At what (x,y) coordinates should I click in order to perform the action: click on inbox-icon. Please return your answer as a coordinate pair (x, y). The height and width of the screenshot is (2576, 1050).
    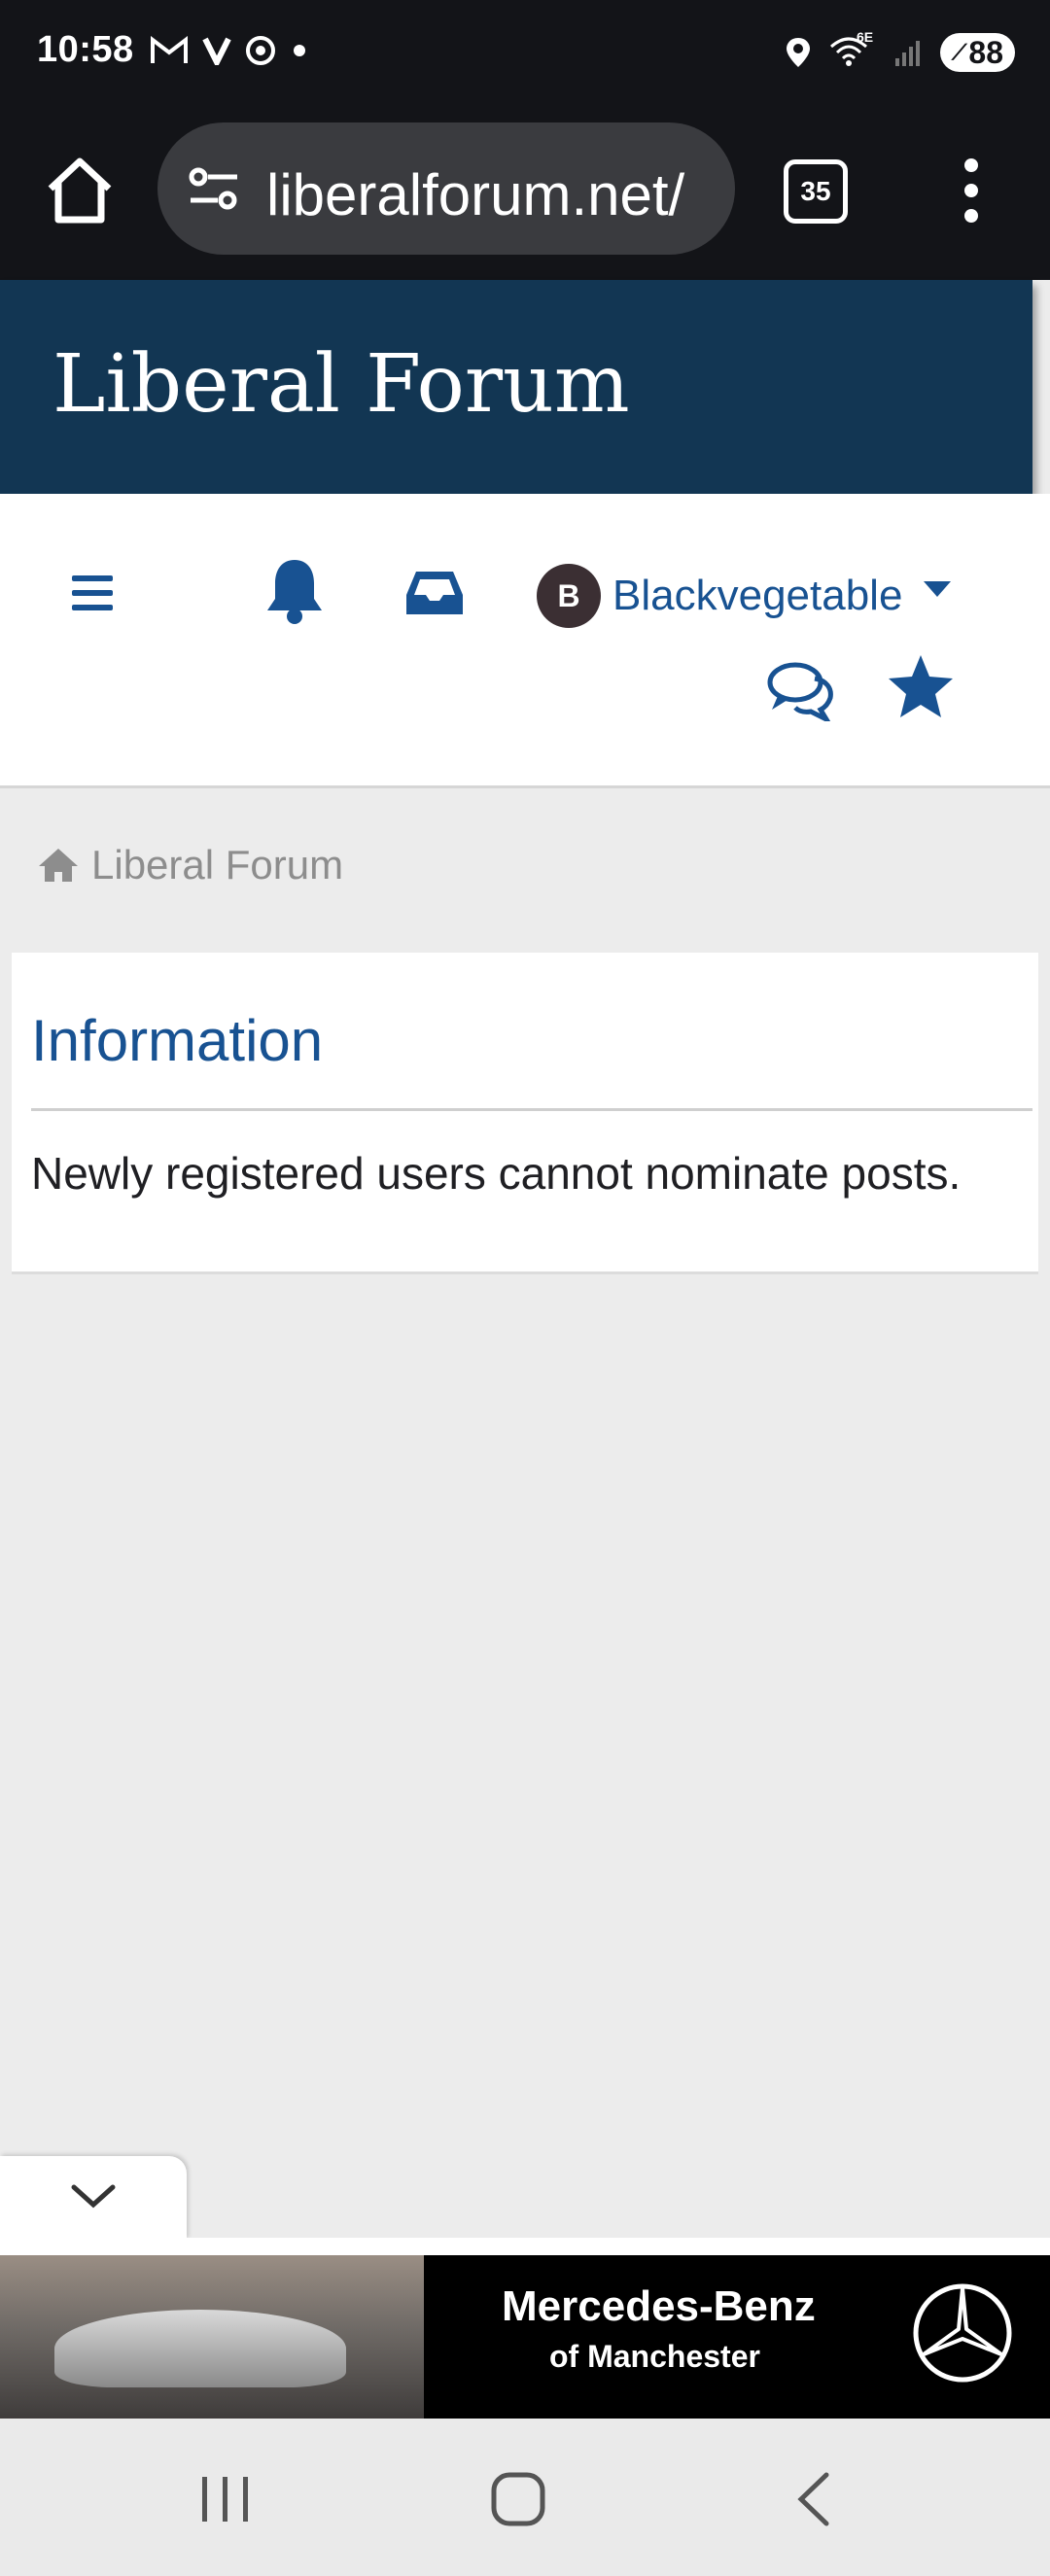
    Looking at the image, I should click on (434, 593).